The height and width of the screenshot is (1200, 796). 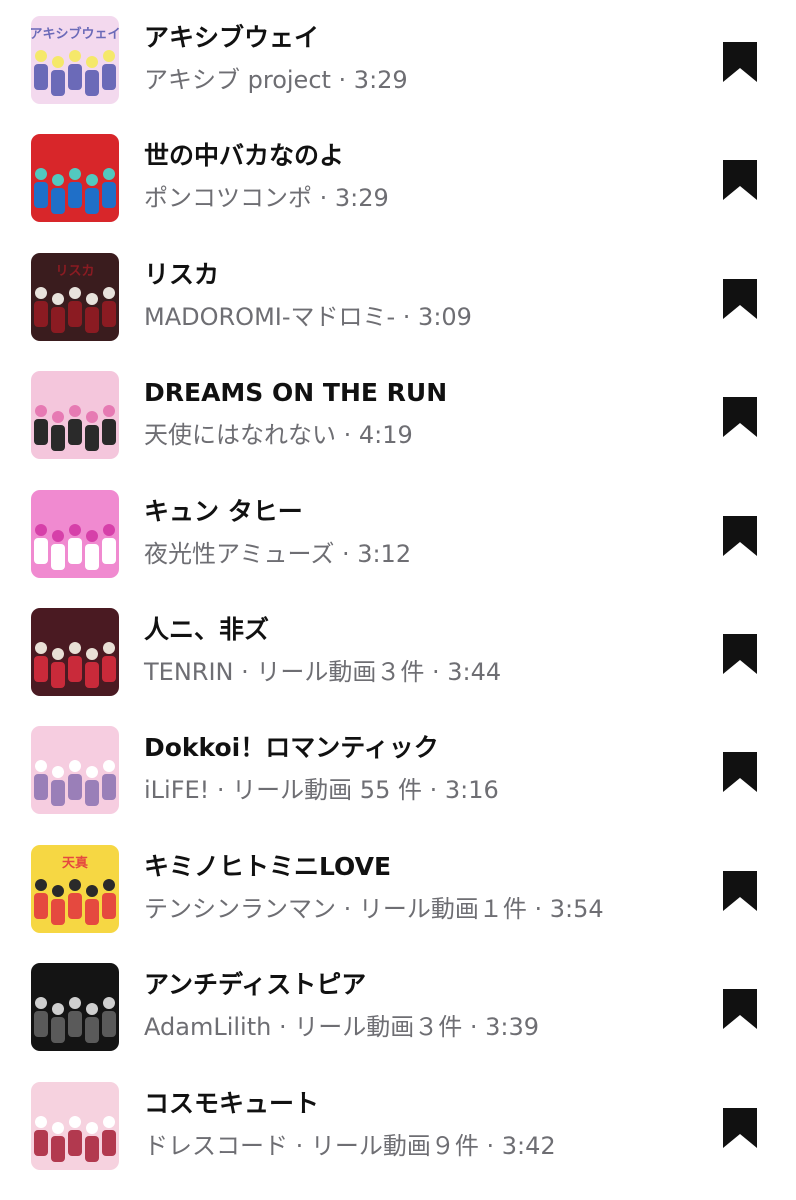 I want to click on song-title: アキシブウェイ, so click(x=232, y=37).